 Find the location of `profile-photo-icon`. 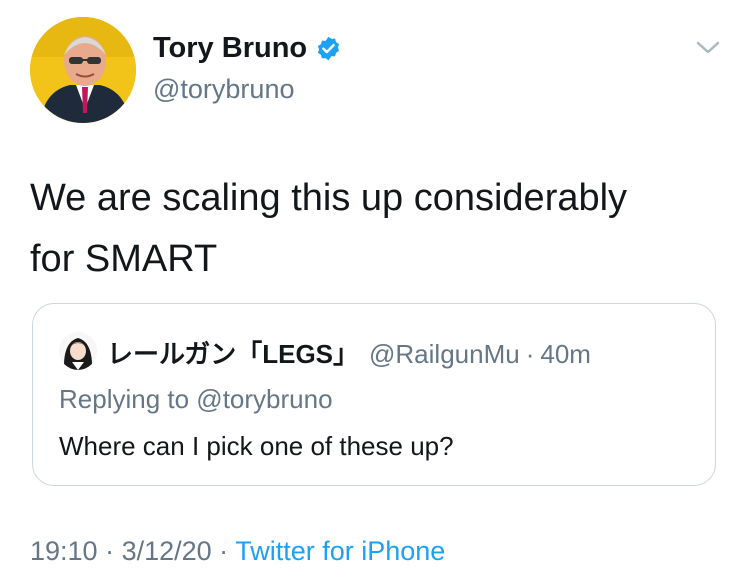

profile-photo-icon is located at coordinates (83, 70).